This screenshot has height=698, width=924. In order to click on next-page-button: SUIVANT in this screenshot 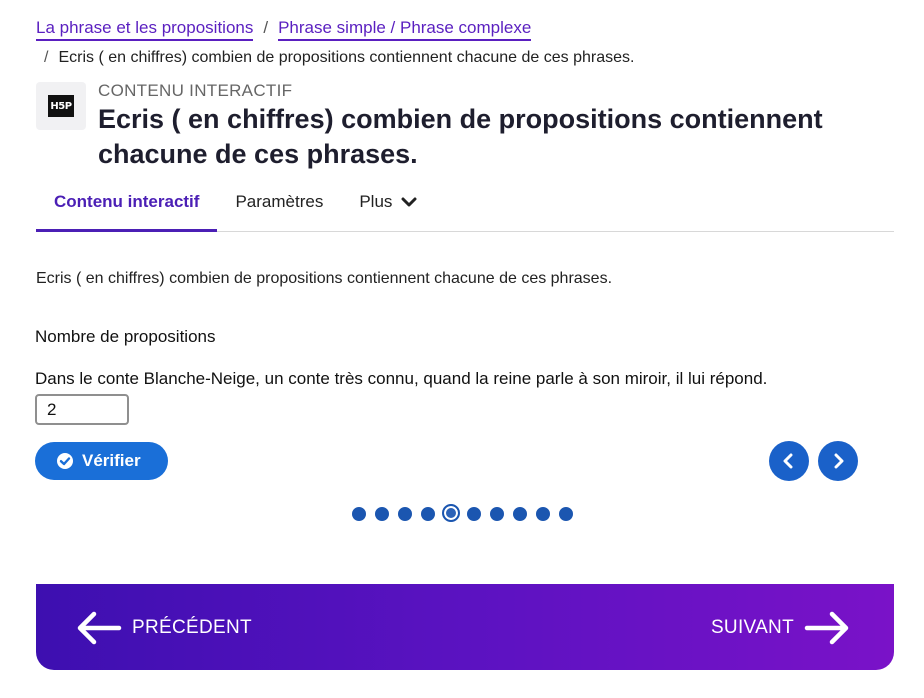, I will do `click(780, 628)`.